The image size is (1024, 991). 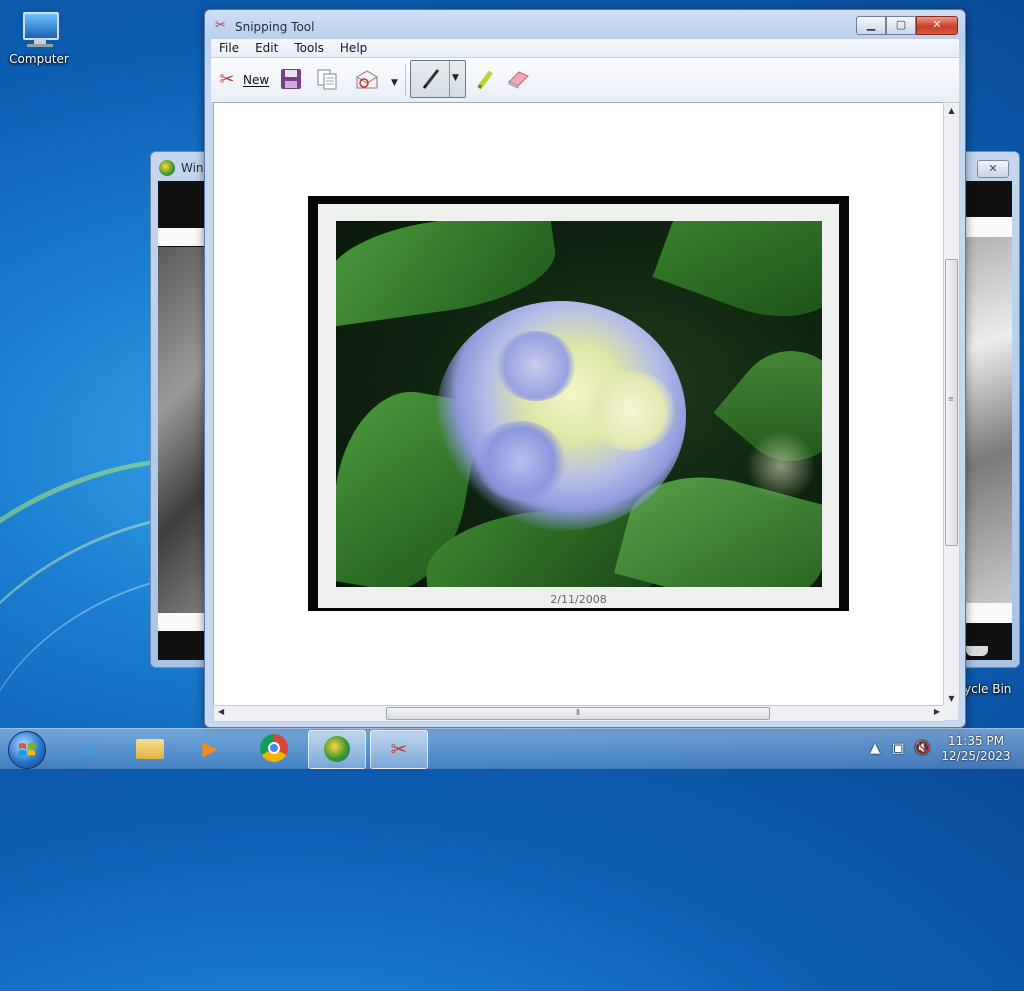 I want to click on eraser-button, so click(x=517, y=80).